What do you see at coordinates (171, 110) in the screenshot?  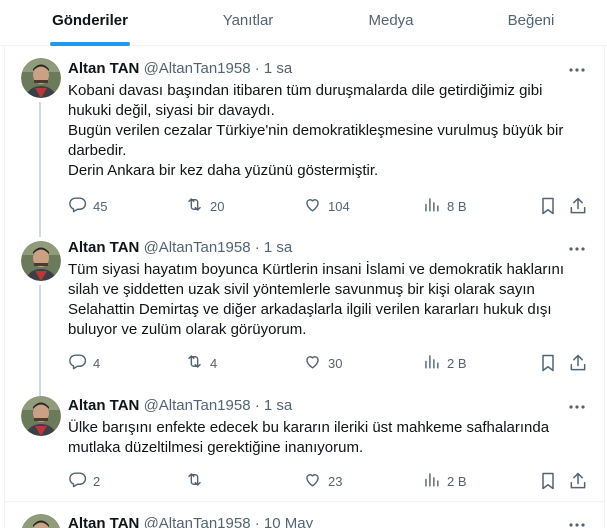 I see `tweet-text-line: hukuki değil, siyasi bir davaydı.` at bounding box center [171, 110].